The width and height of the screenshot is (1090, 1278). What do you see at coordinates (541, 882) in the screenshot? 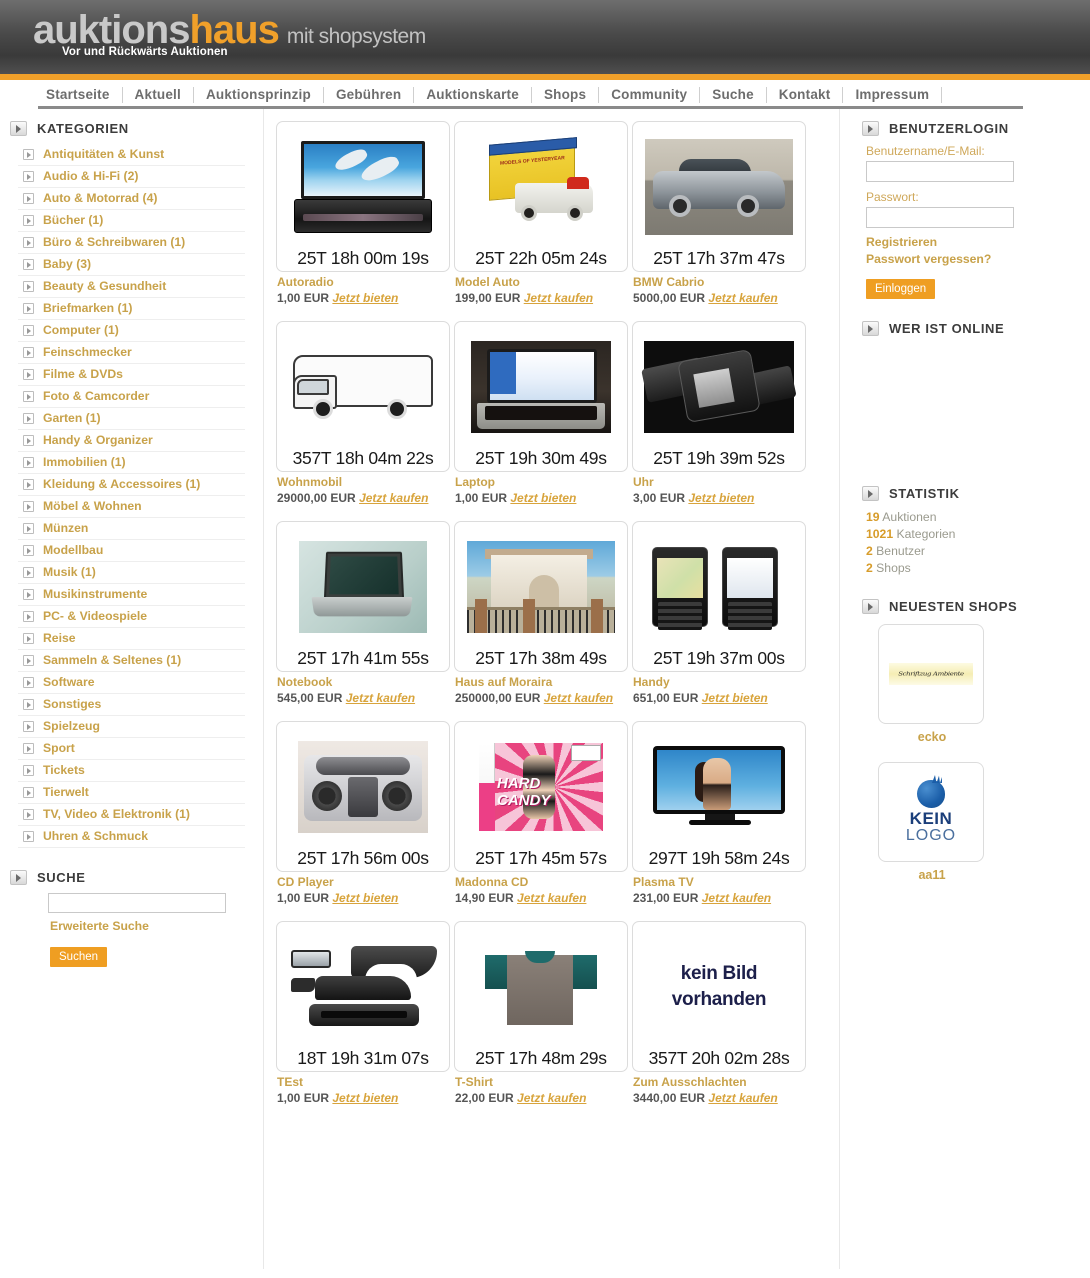
I see `auction-title: Madonna CD` at bounding box center [541, 882].